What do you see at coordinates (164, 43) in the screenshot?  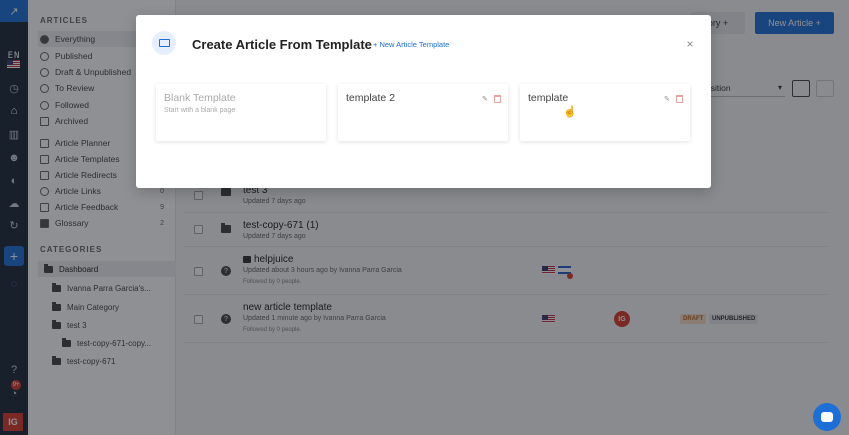 I see `template-icon` at bounding box center [164, 43].